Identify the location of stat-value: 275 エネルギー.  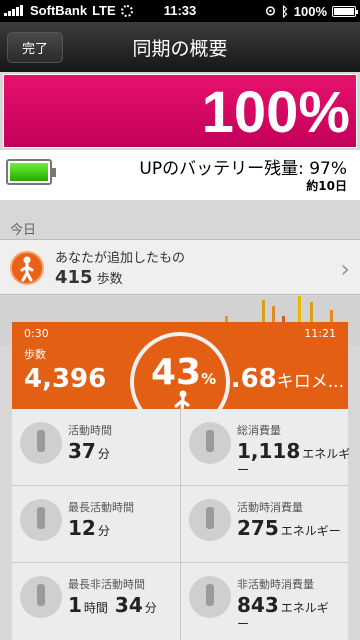
(289, 528).